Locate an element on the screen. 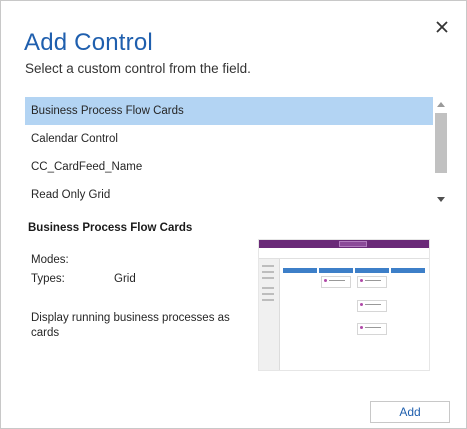 This screenshot has height=429, width=467. preview-topbar is located at coordinates (344, 244).